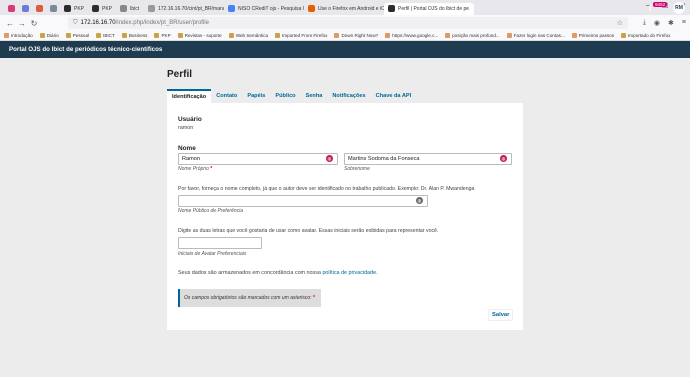  I want to click on bookmark-label: Down Right Now?, so click(360, 35).